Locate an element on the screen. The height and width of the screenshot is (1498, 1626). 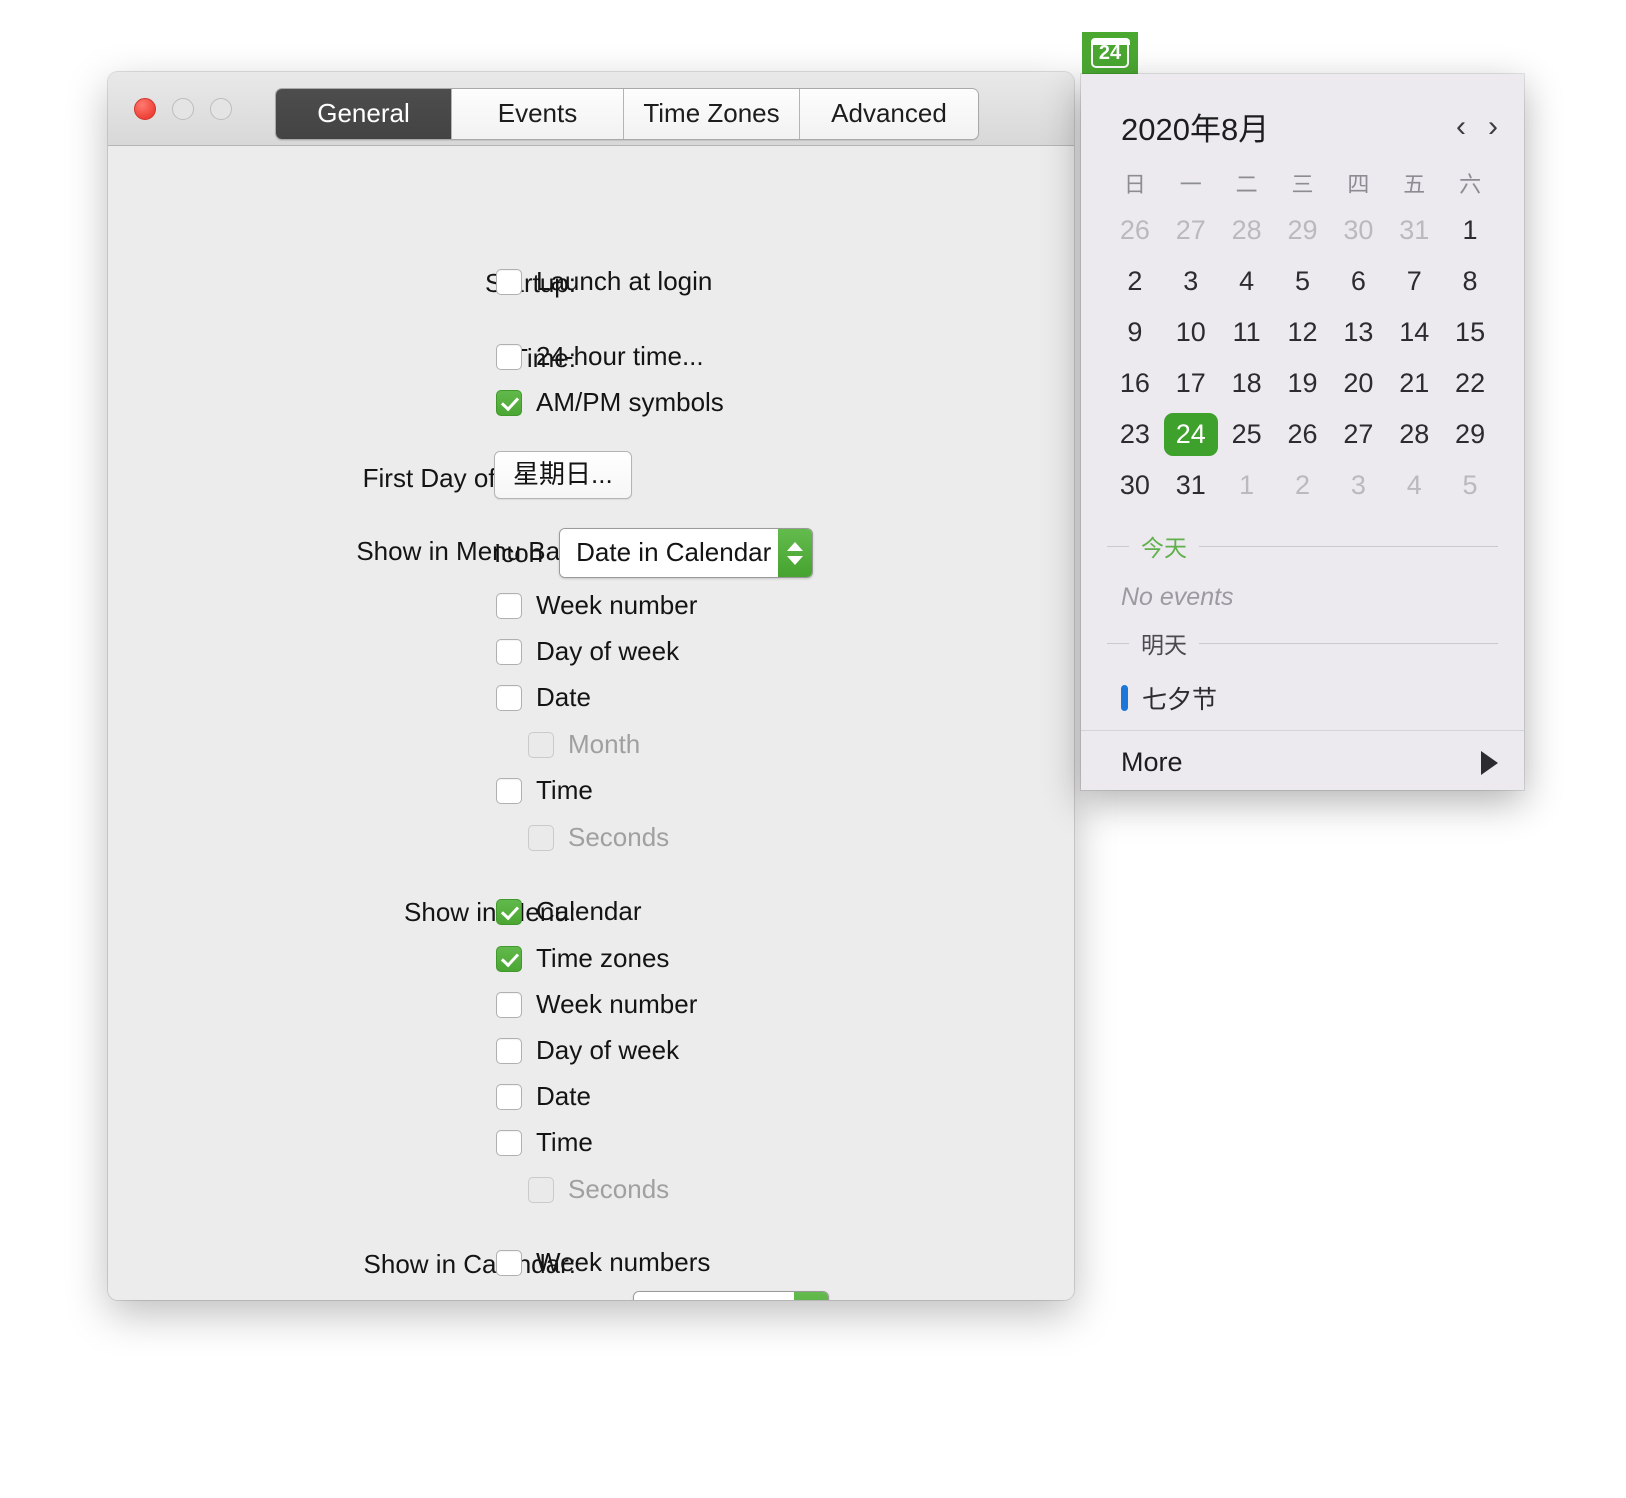
event-dots-popup: None is located at coordinates (730, 1295).